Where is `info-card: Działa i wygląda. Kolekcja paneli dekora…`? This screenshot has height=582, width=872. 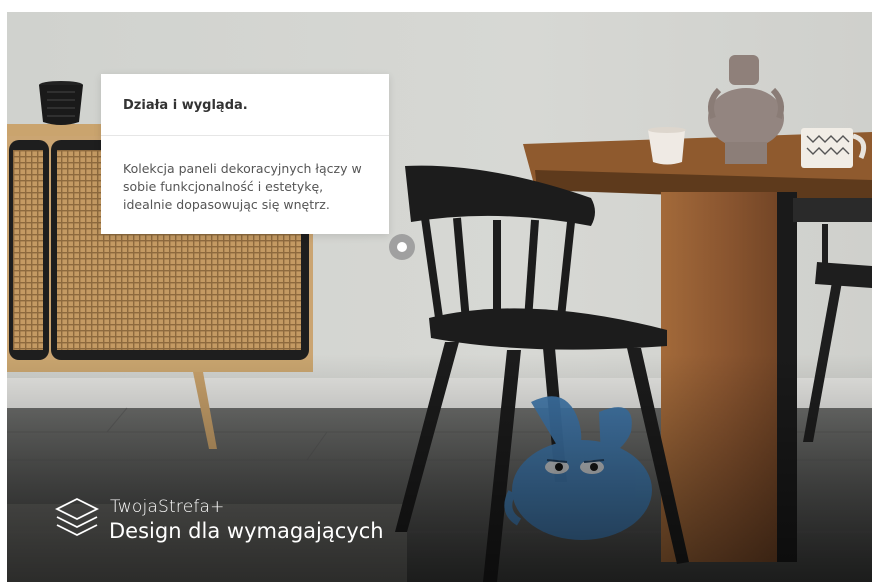
info-card: Działa i wygląda. Kolekcja paneli dekora… is located at coordinates (245, 154).